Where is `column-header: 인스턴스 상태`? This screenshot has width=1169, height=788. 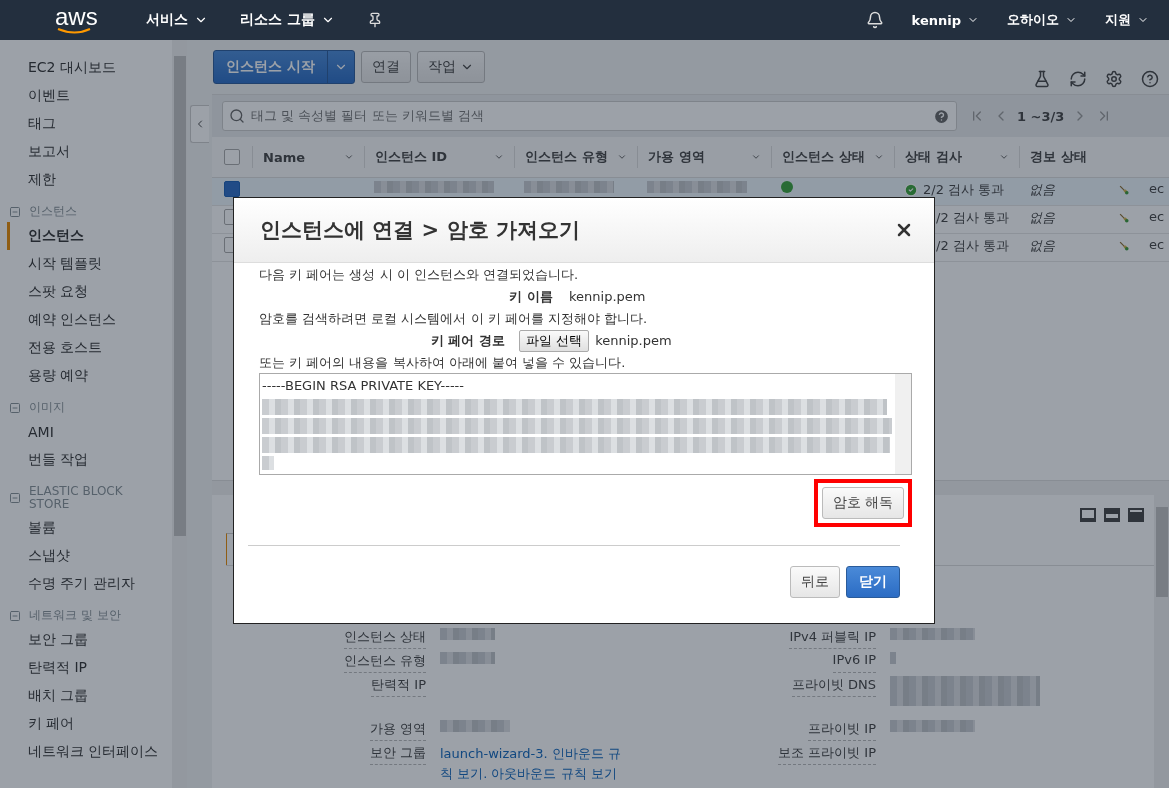 column-header: 인스턴스 상태 is located at coordinates (832, 157).